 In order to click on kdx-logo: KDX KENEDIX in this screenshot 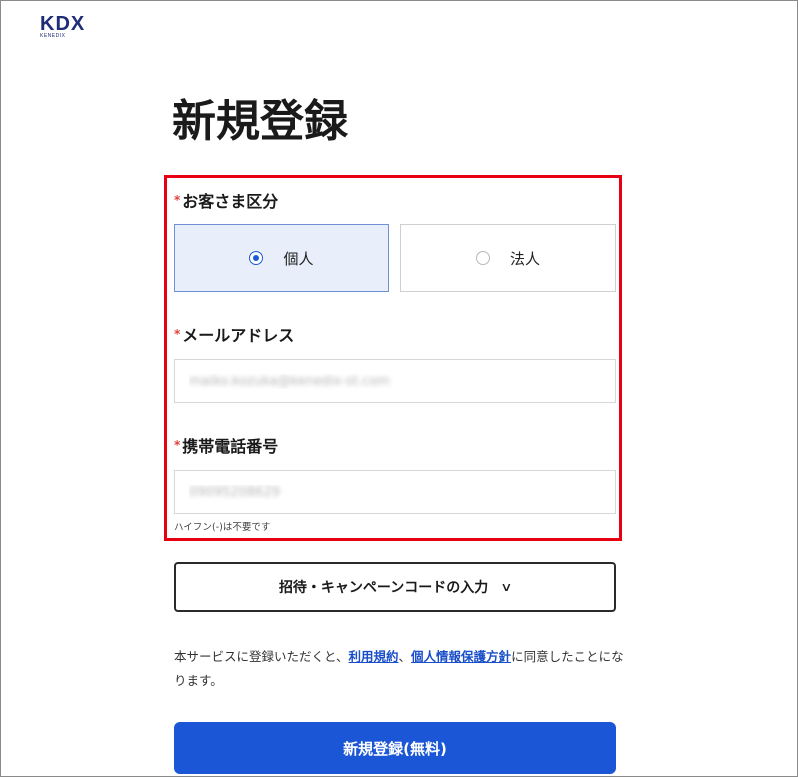, I will do `click(70, 26)`.